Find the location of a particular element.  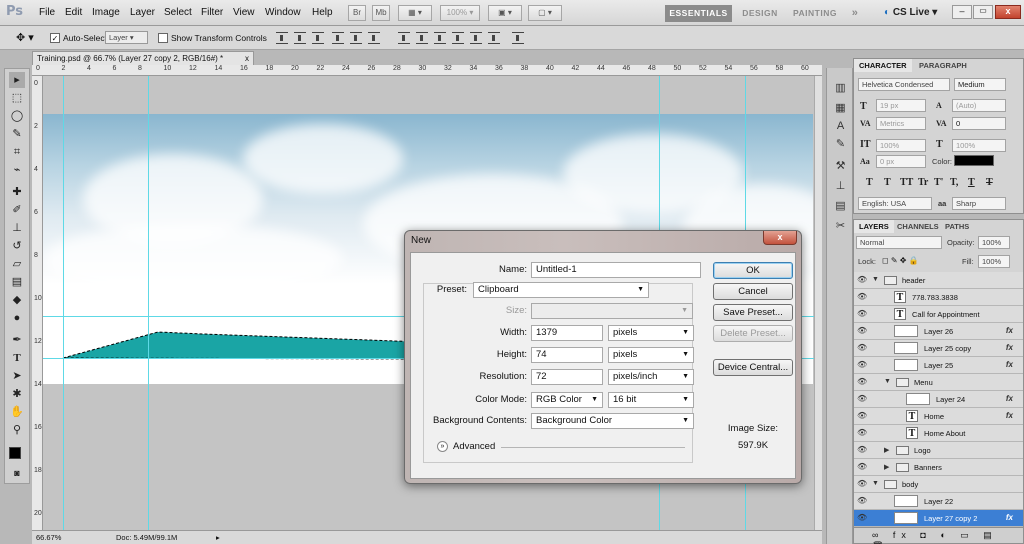

small-caps-icon: Tr is located at coordinates (923, 182).